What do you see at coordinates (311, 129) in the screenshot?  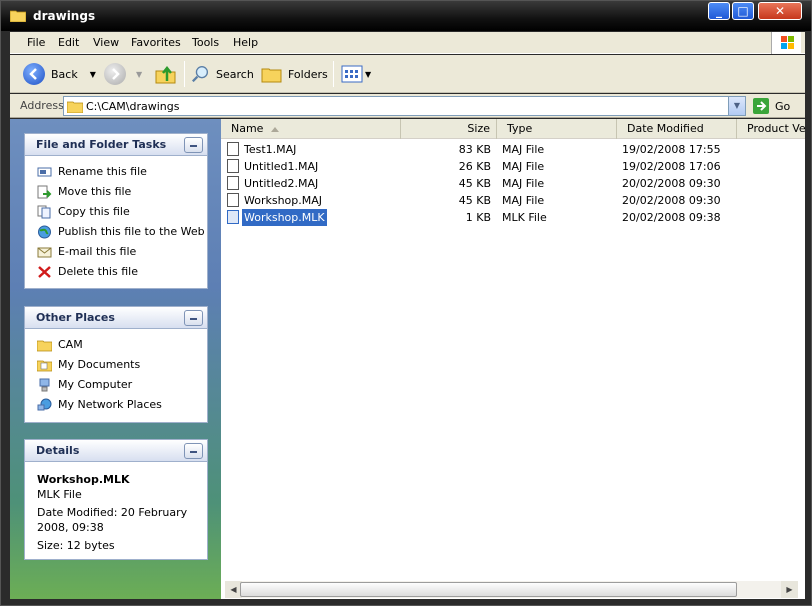 I see `column-header-name: Name` at bounding box center [311, 129].